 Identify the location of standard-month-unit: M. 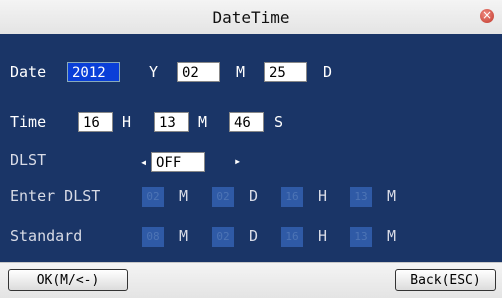
(184, 236).